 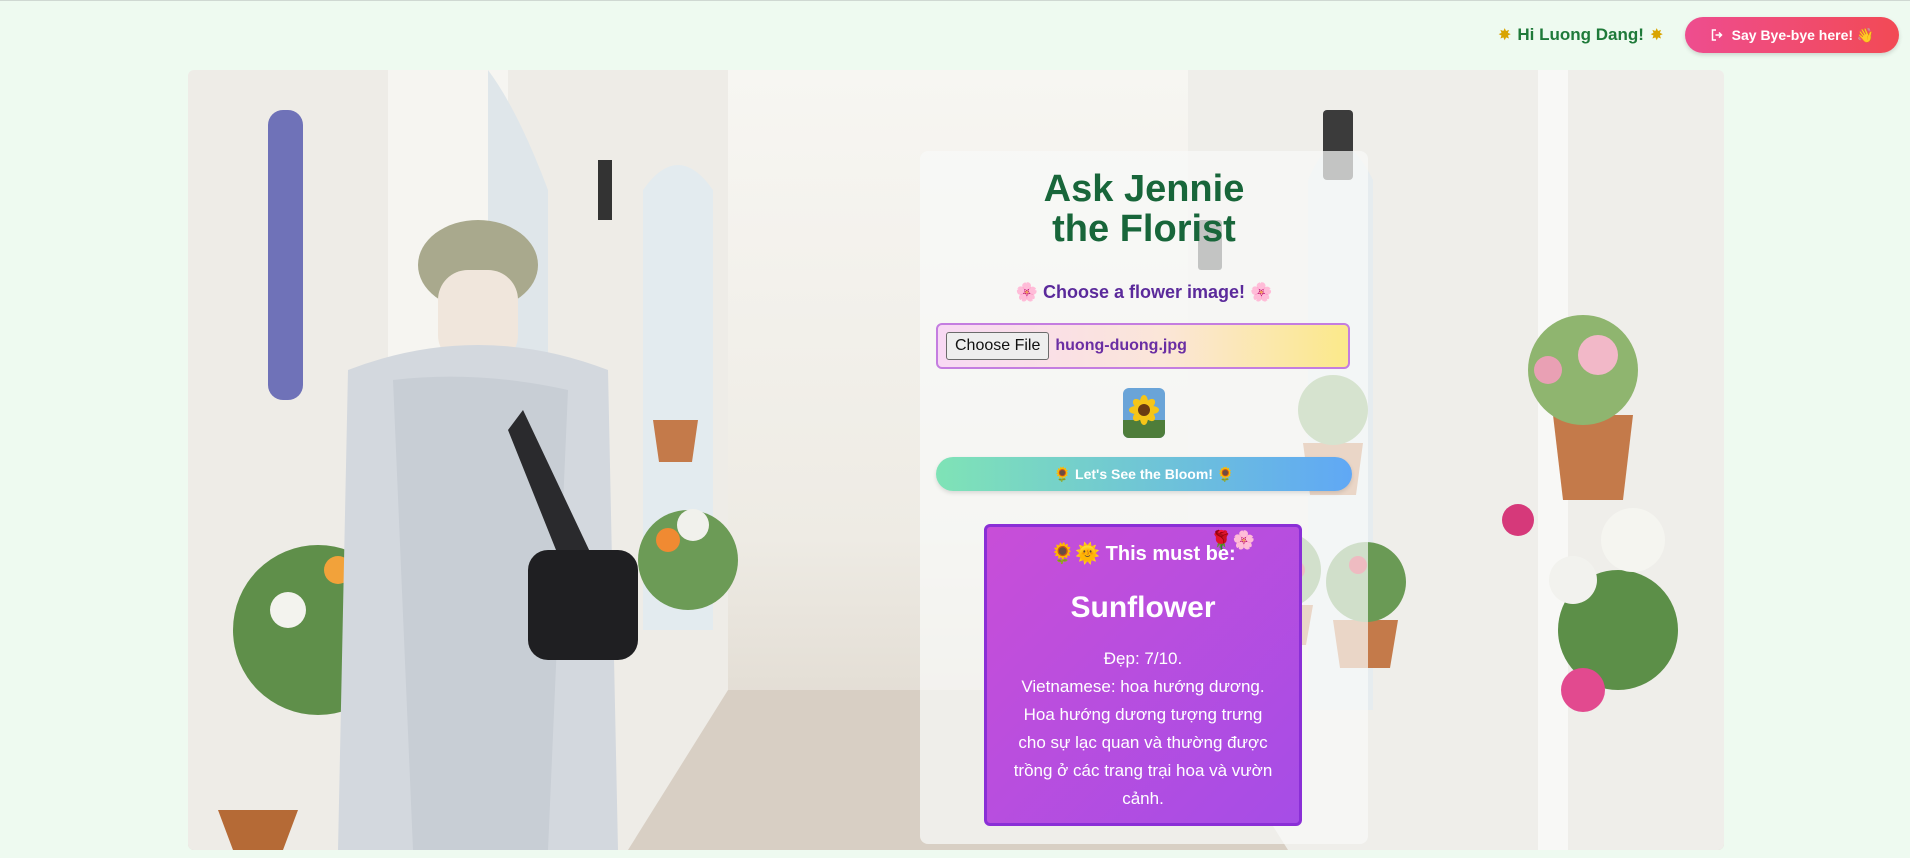 What do you see at coordinates (1144, 189) in the screenshot?
I see `title-line-1: Ask Jennie` at bounding box center [1144, 189].